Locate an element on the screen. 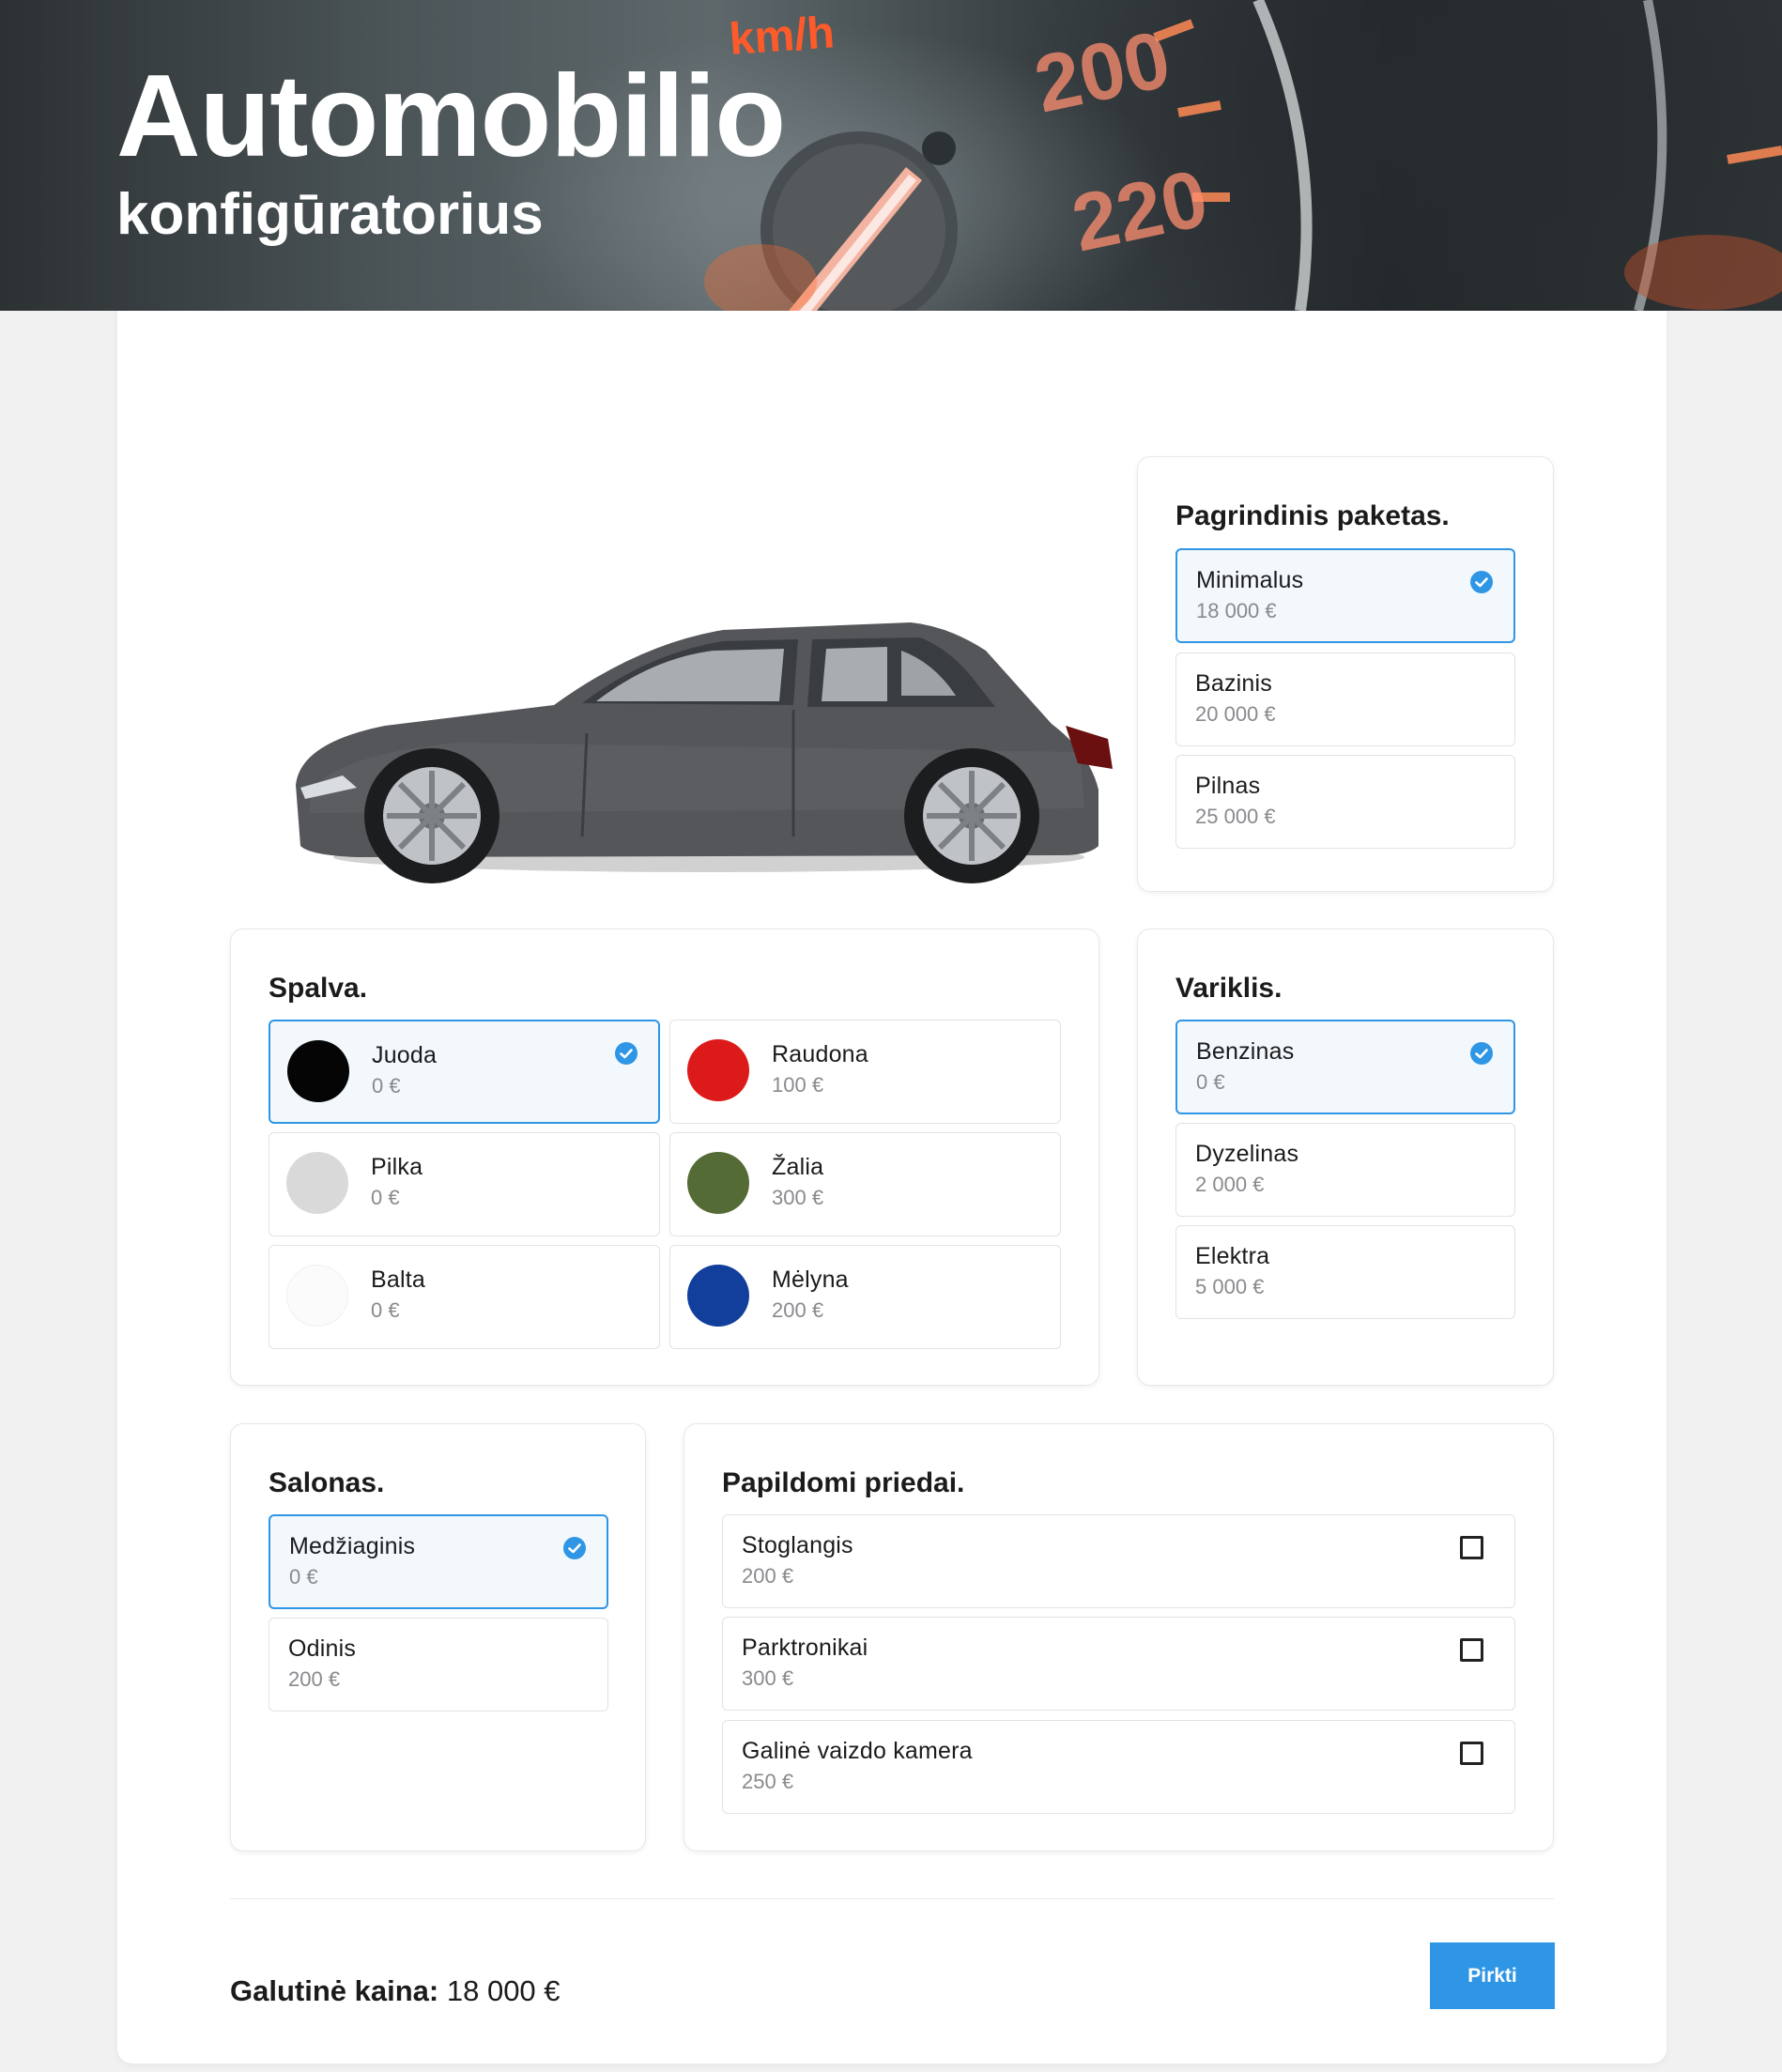 The width and height of the screenshot is (1782, 2072). option-name: Odinis is located at coordinates (322, 1648).